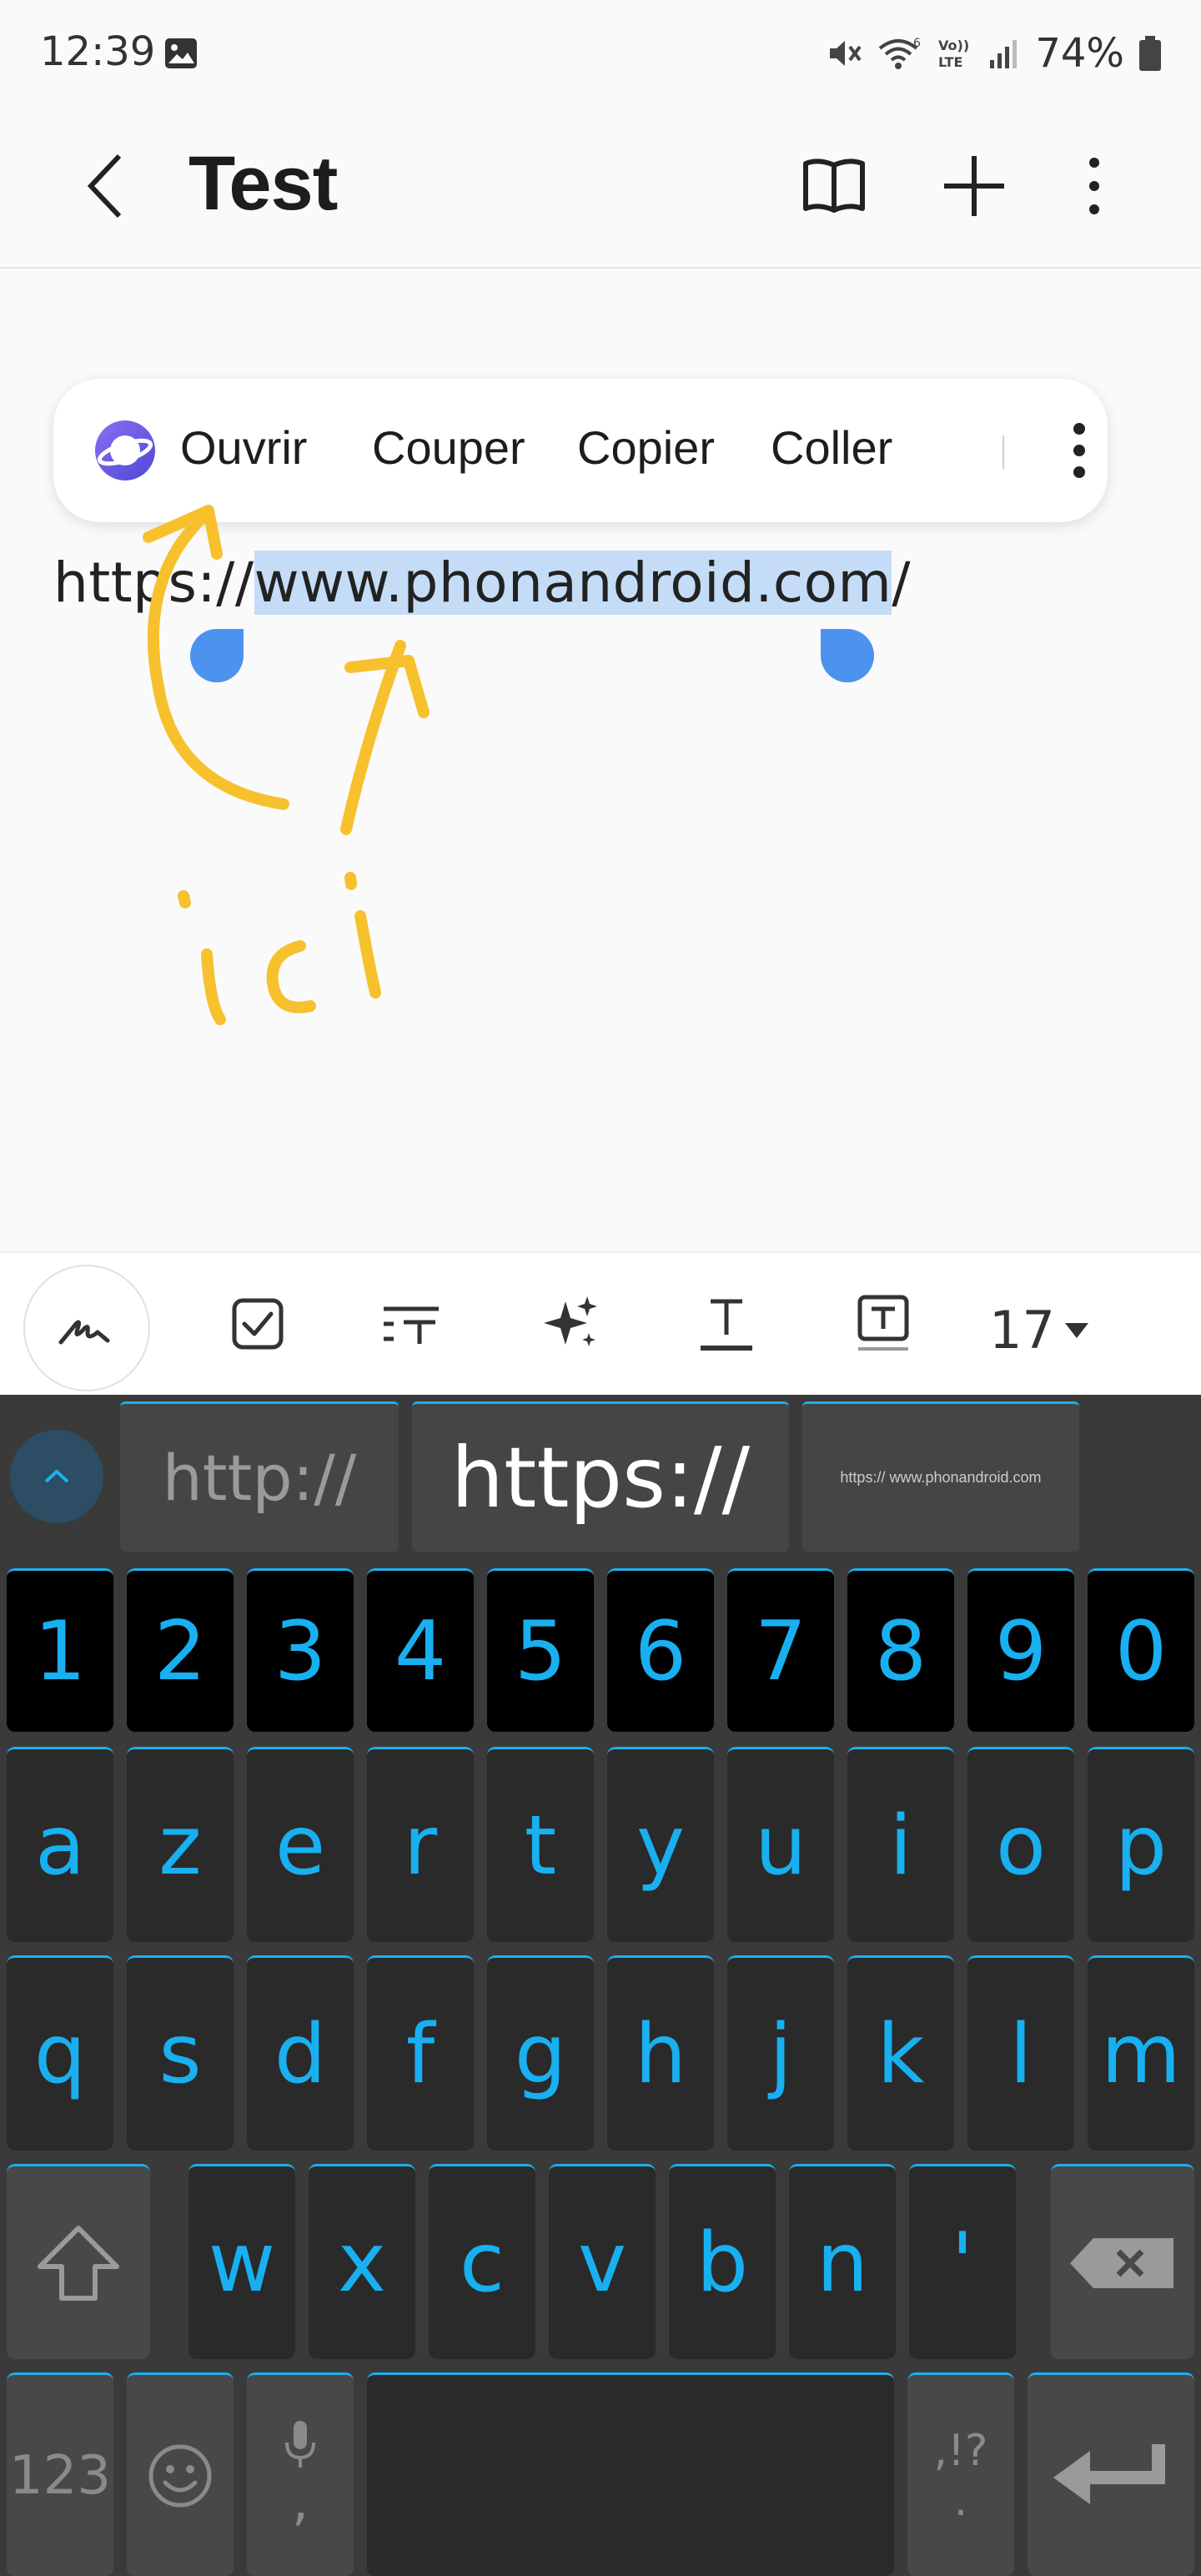 The image size is (1201, 2576). Describe the element at coordinates (300, 2053) in the screenshot. I see `key-d: d` at that location.